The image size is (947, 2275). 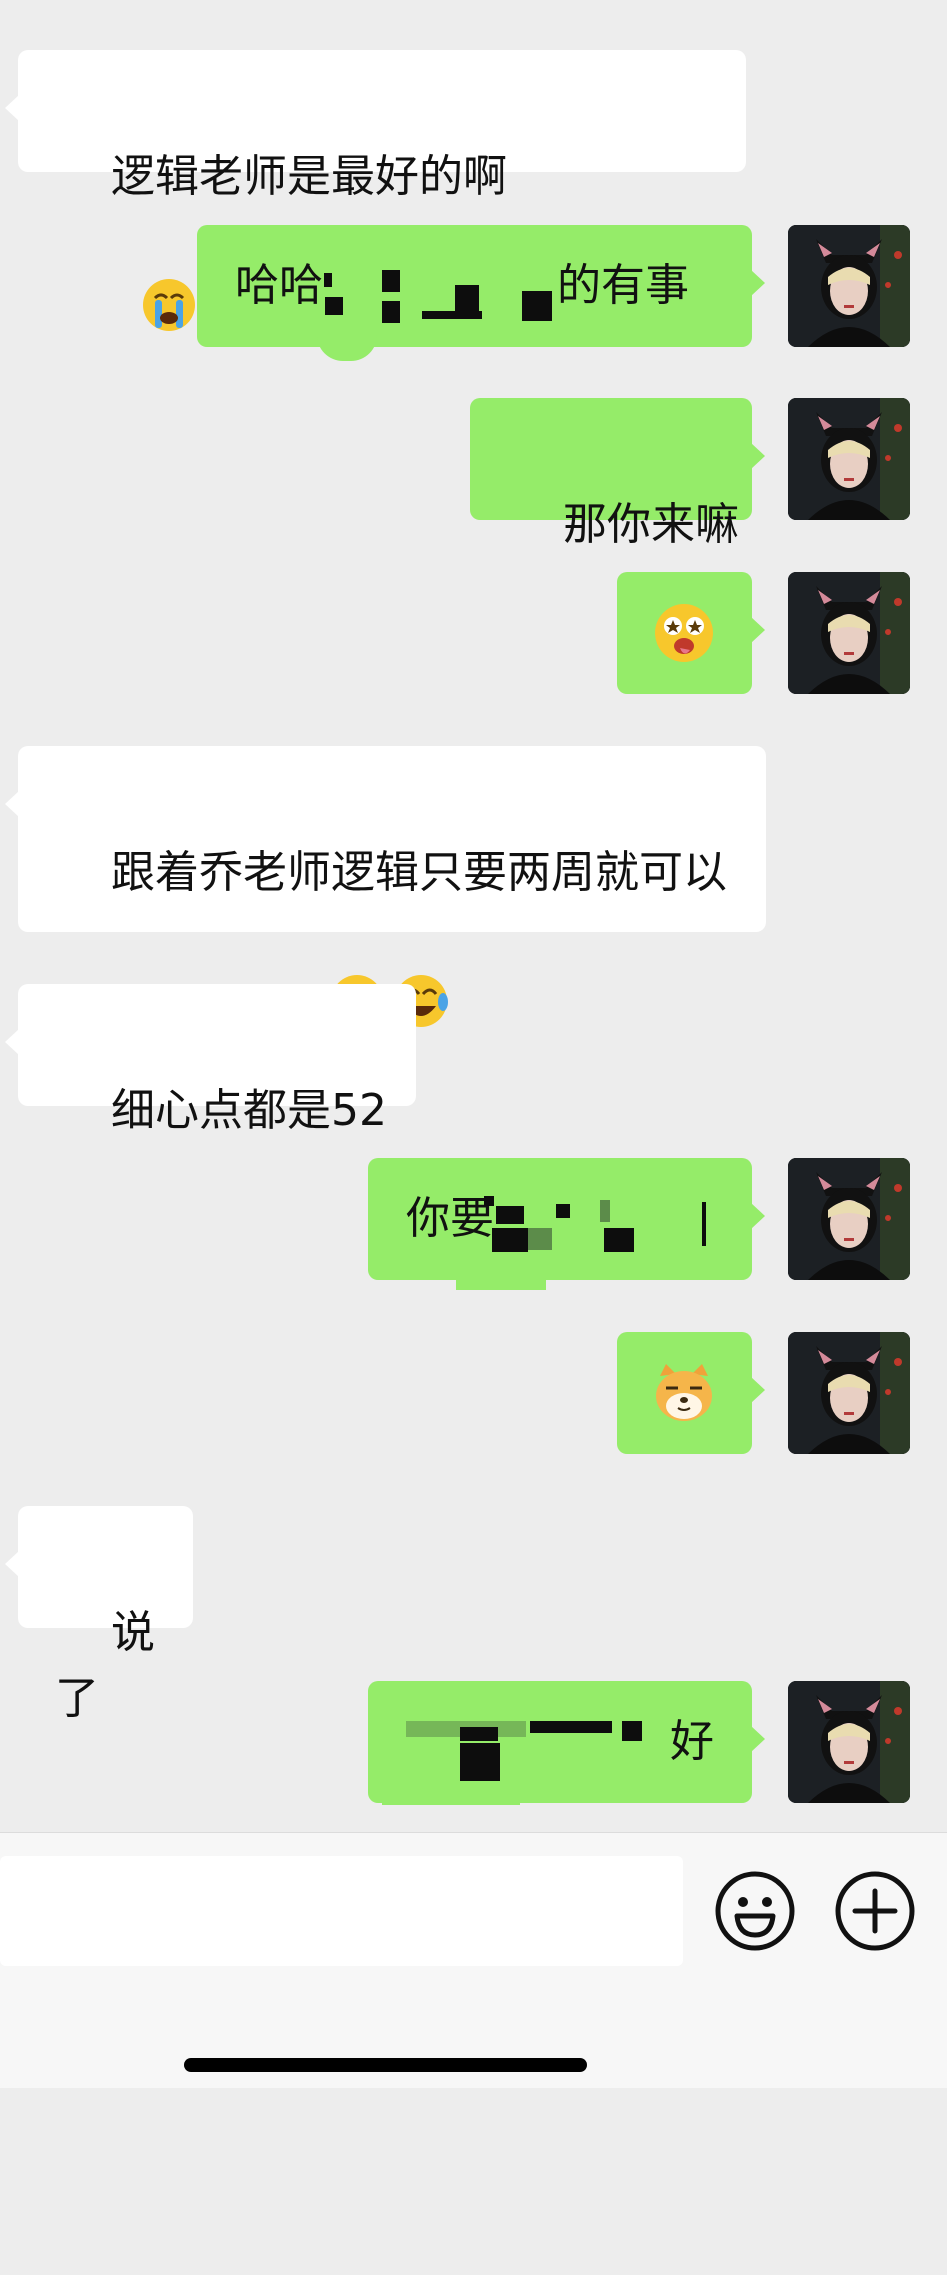 I want to click on message-text: 细心点都是52, so click(x=248, y=1110).